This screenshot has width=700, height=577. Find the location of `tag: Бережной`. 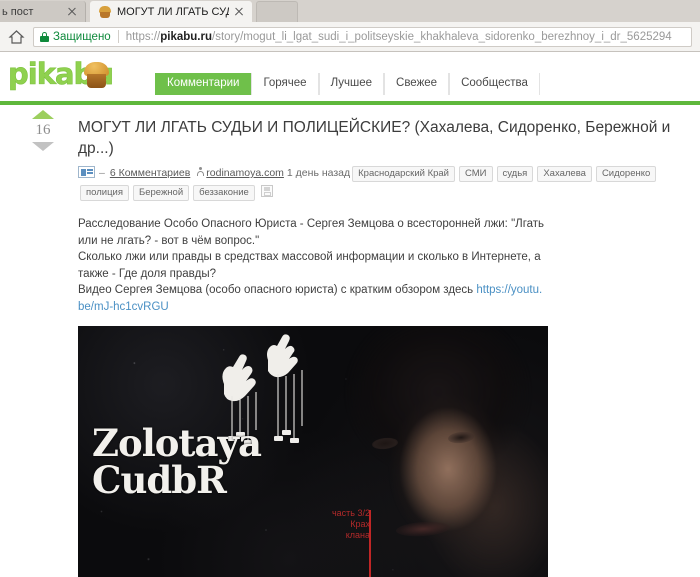

tag: Бережной is located at coordinates (161, 193).